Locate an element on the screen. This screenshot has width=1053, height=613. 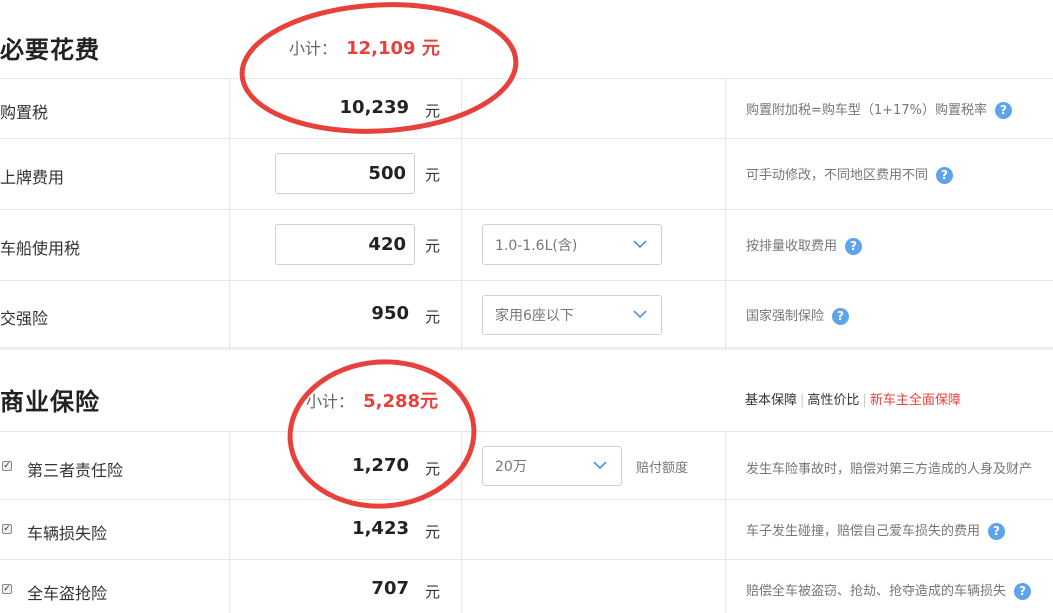
purchase-tax-note: 购置附加税=购车型（1+17%）购置税率? is located at coordinates (879, 109).